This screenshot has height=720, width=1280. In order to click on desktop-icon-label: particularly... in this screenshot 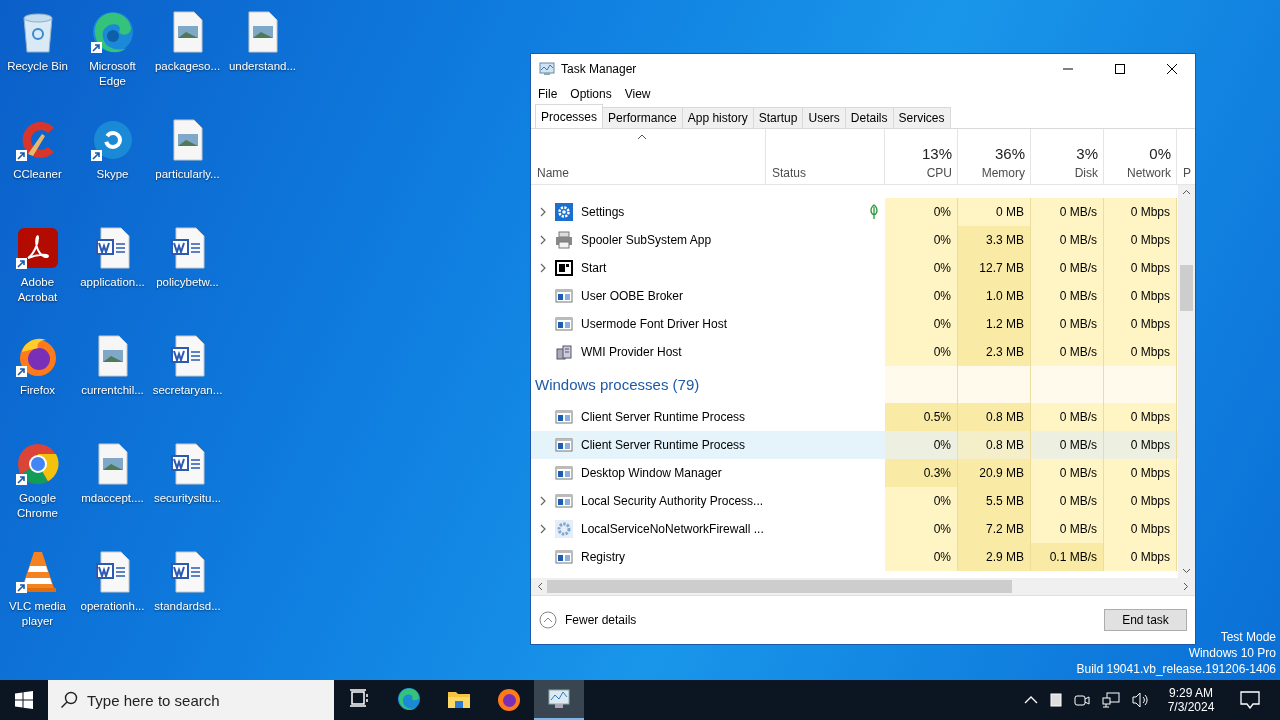, I will do `click(187, 174)`.